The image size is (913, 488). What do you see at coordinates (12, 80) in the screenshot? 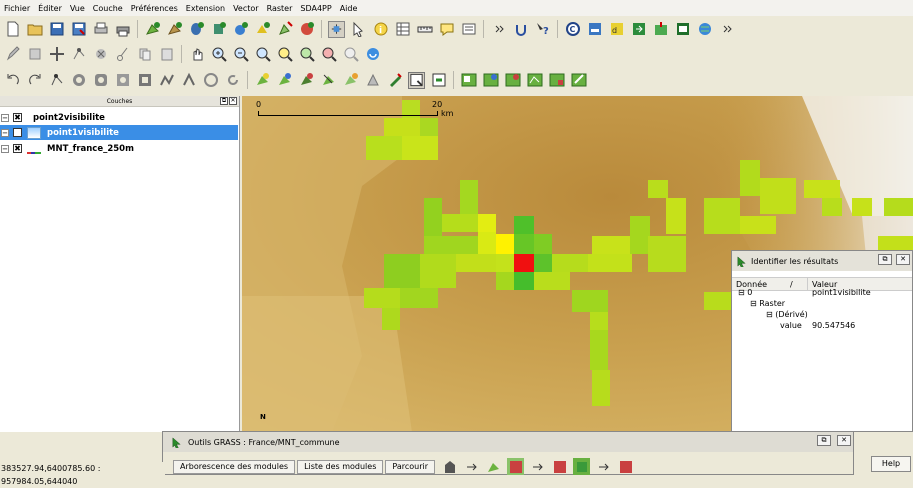
I see `undo-icon` at bounding box center [12, 80].